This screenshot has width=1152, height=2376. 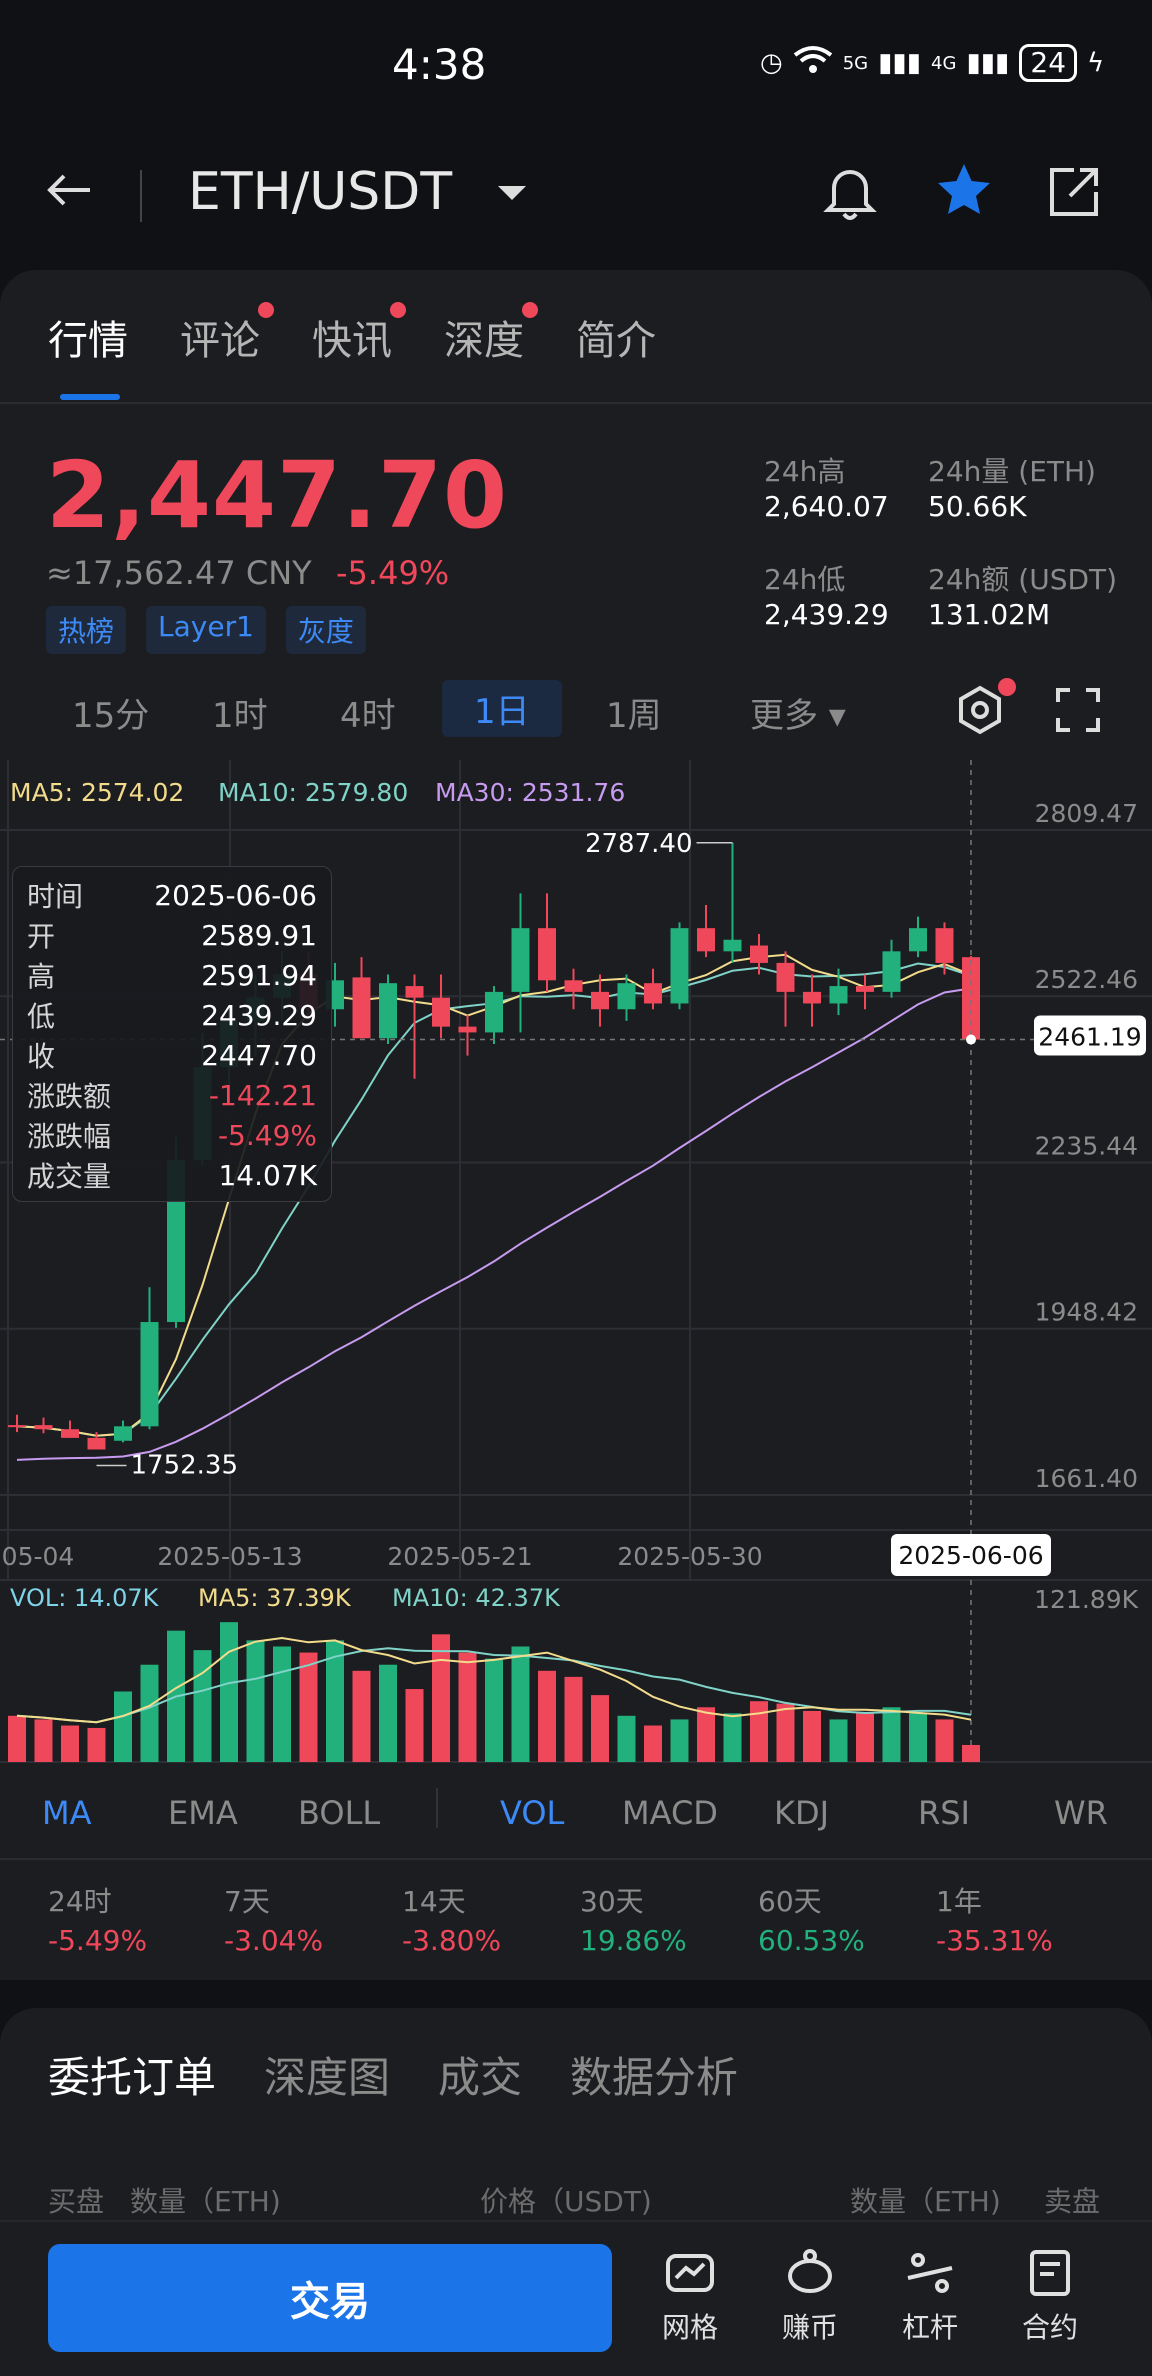 What do you see at coordinates (203, 1813) in the screenshot?
I see `indicator-ema: EMA` at bounding box center [203, 1813].